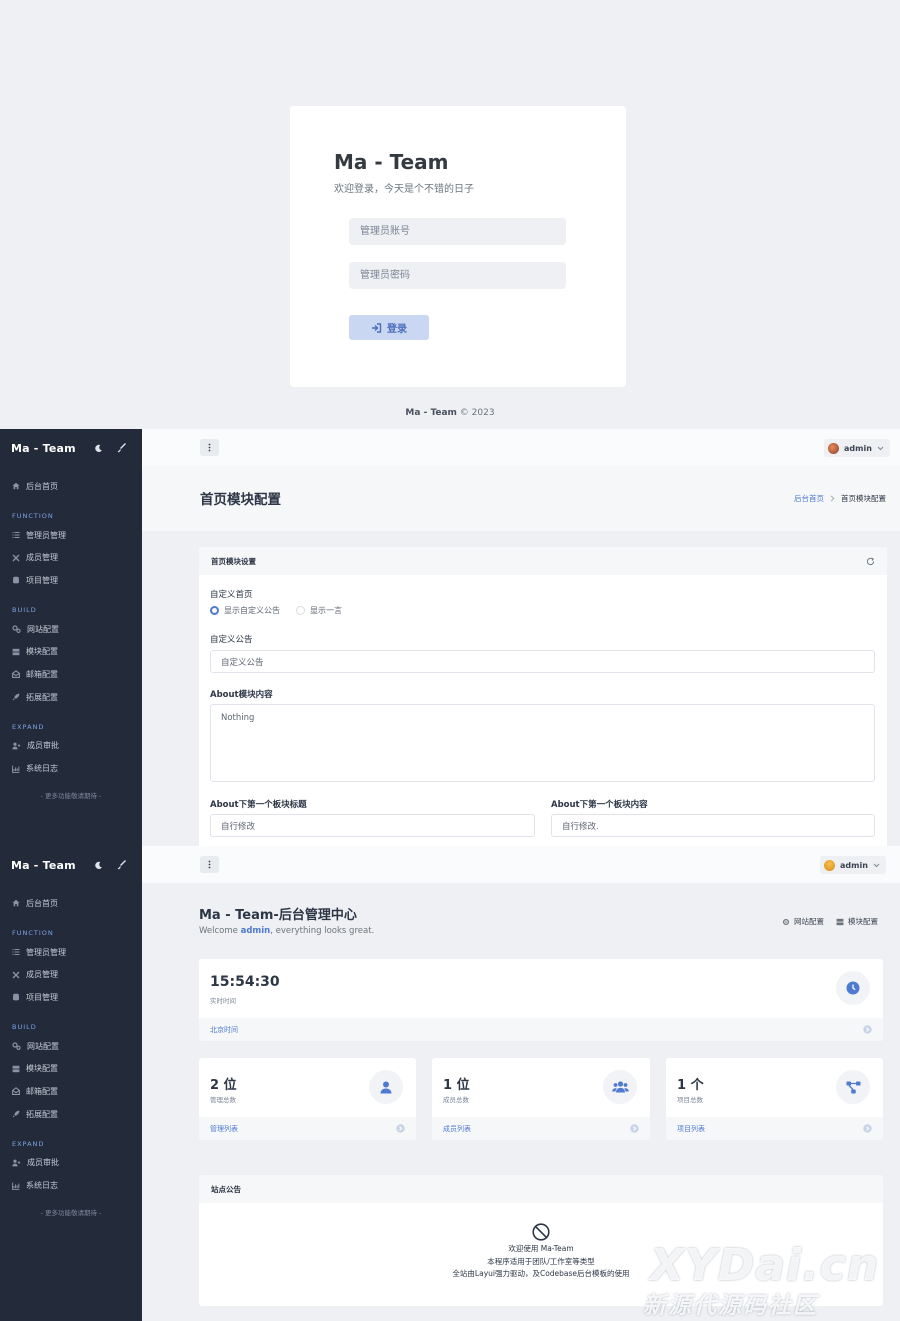  I want to click on stat-label: 管理总数, so click(223, 1100).